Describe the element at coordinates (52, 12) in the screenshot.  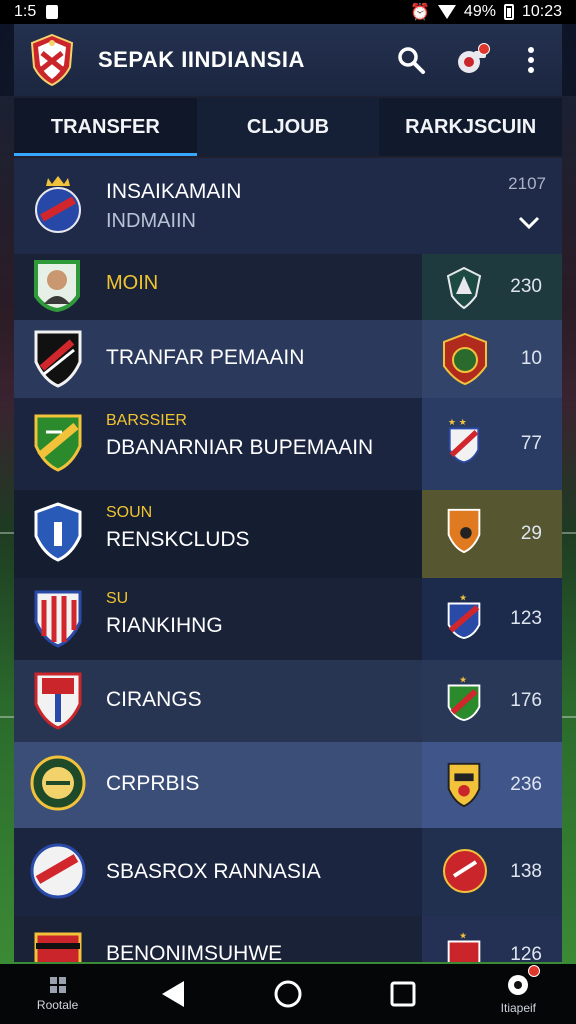
I see `notification-icon` at that location.